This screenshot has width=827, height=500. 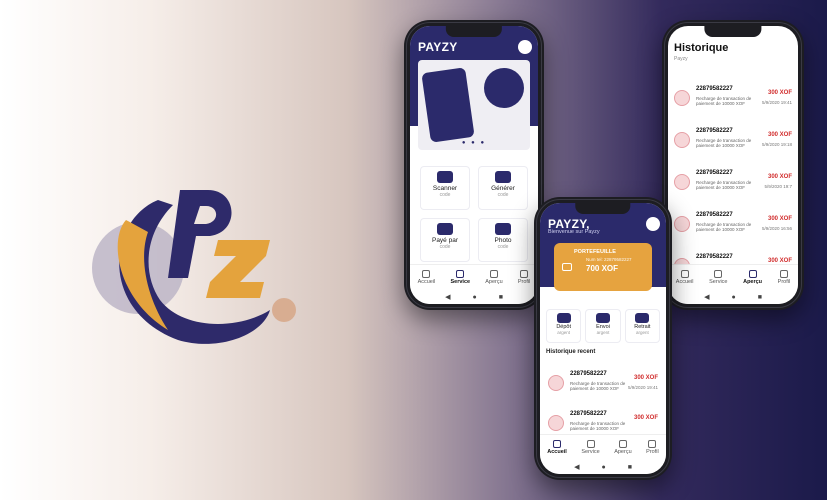 What do you see at coordinates (445, 240) in the screenshot?
I see `tile-paye-par: Payé par code` at bounding box center [445, 240].